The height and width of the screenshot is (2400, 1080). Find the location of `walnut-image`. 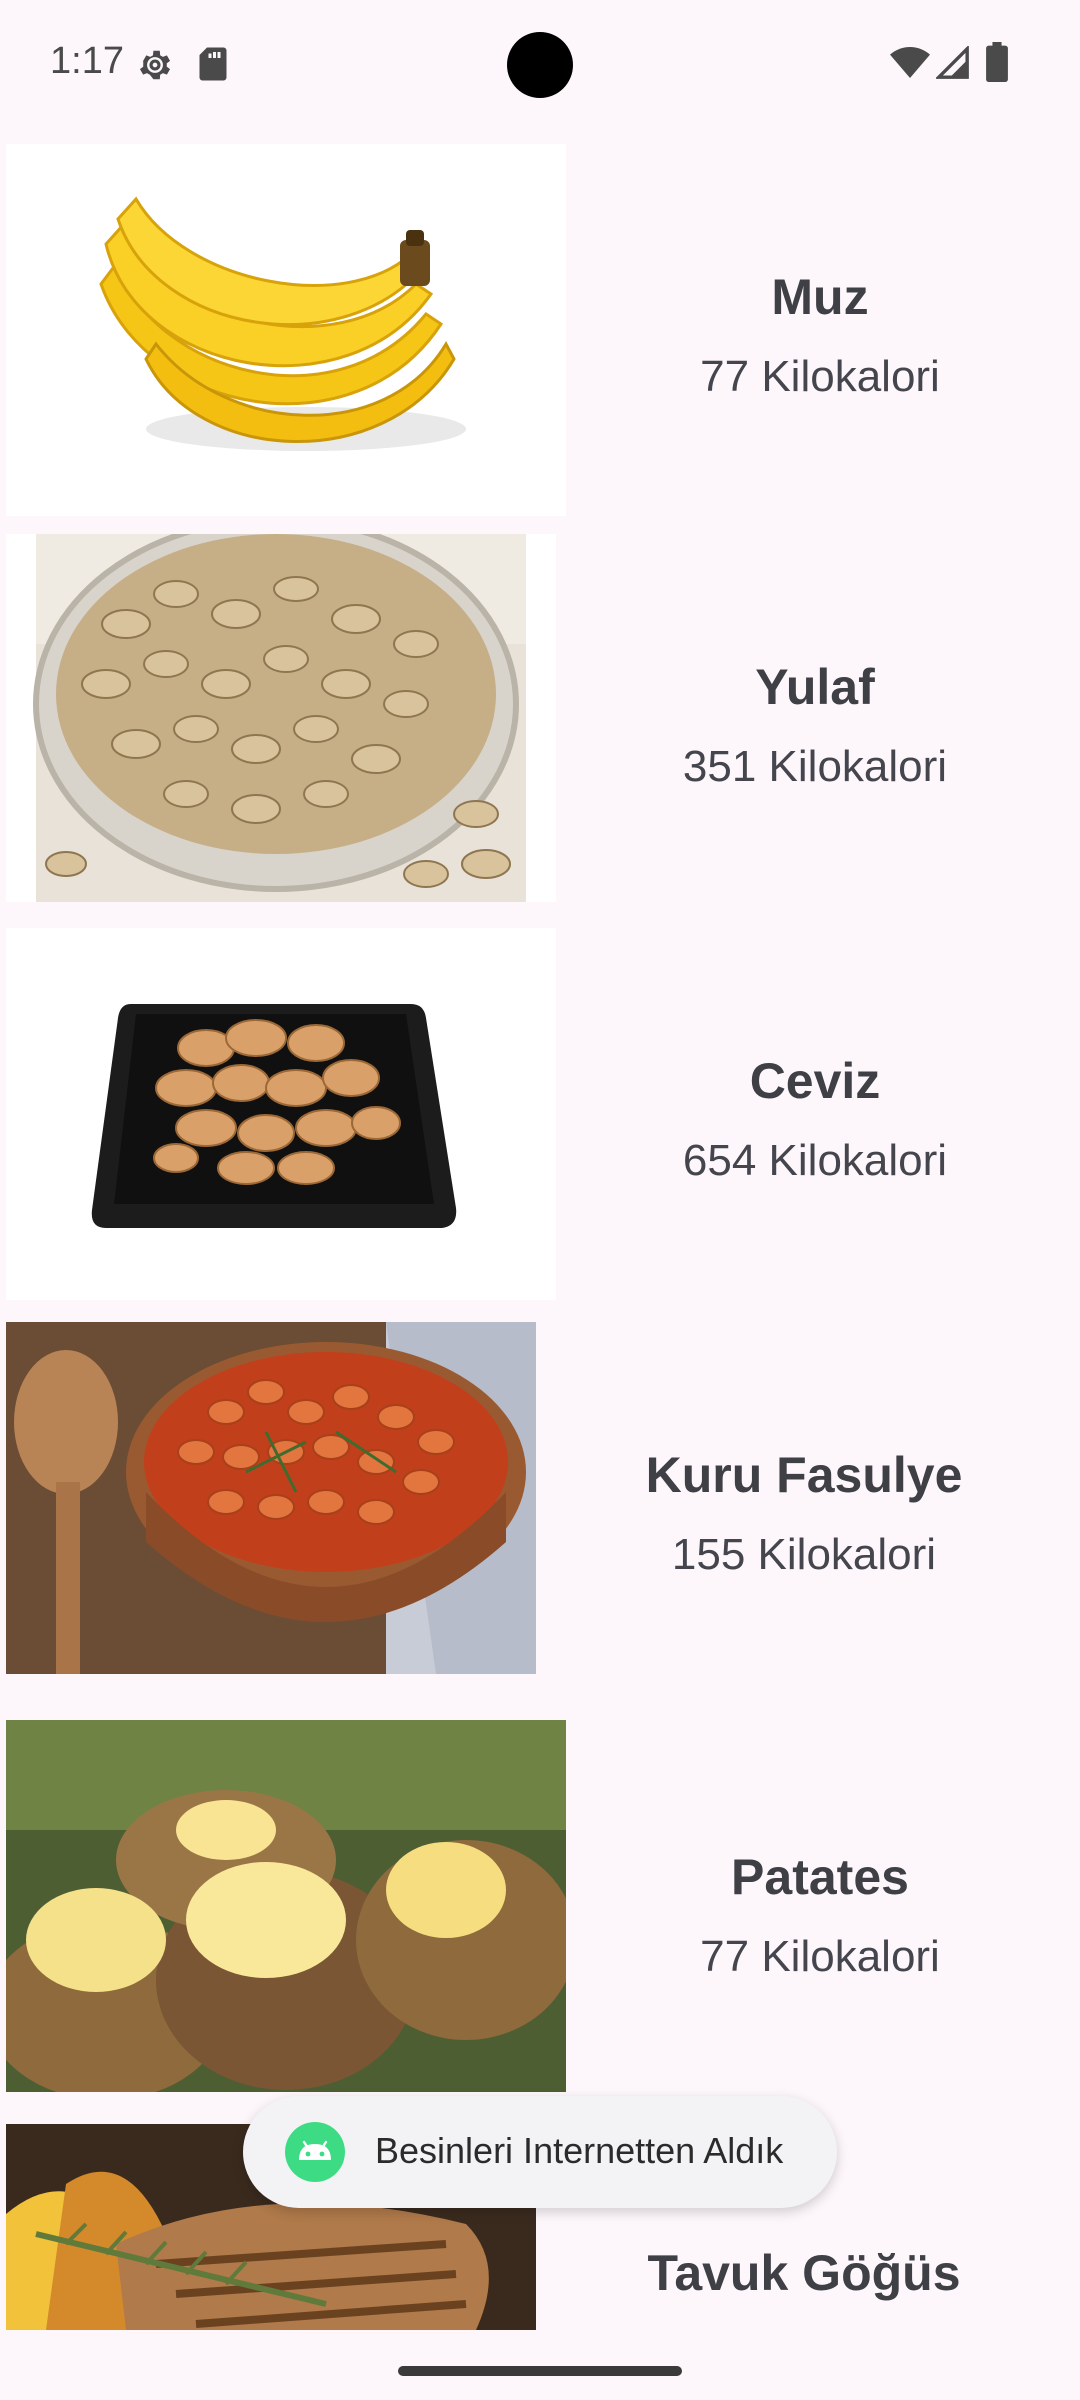

walnut-image is located at coordinates (281, 1114).